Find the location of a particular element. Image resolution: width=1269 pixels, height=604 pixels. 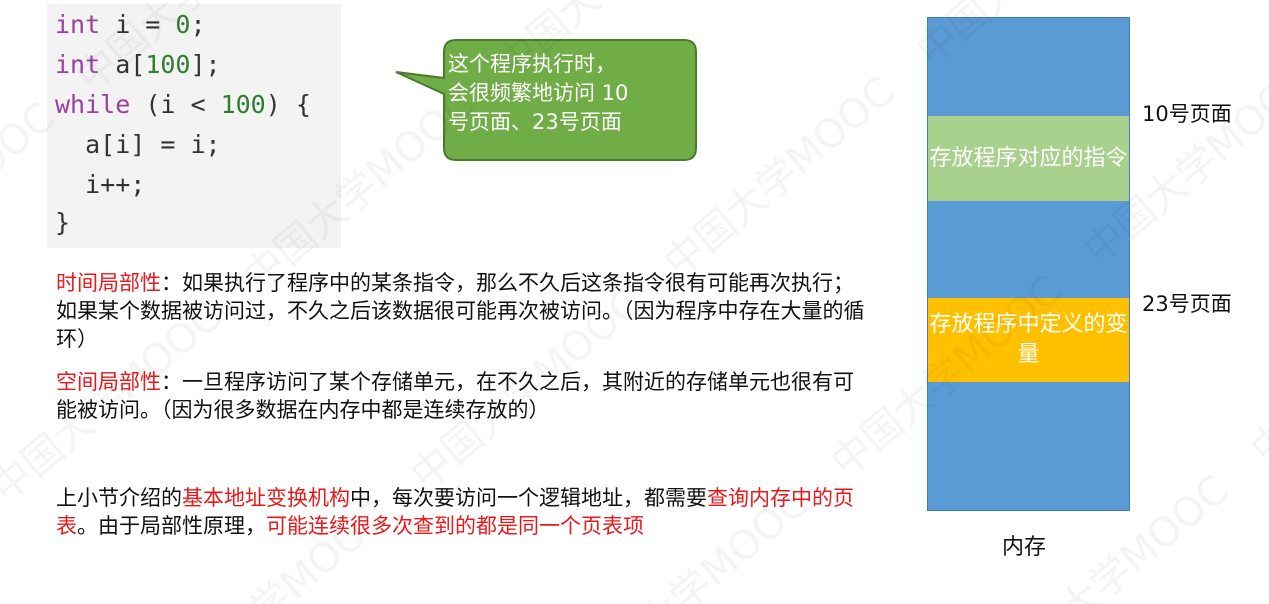

code-line-6: } is located at coordinates (63, 222).